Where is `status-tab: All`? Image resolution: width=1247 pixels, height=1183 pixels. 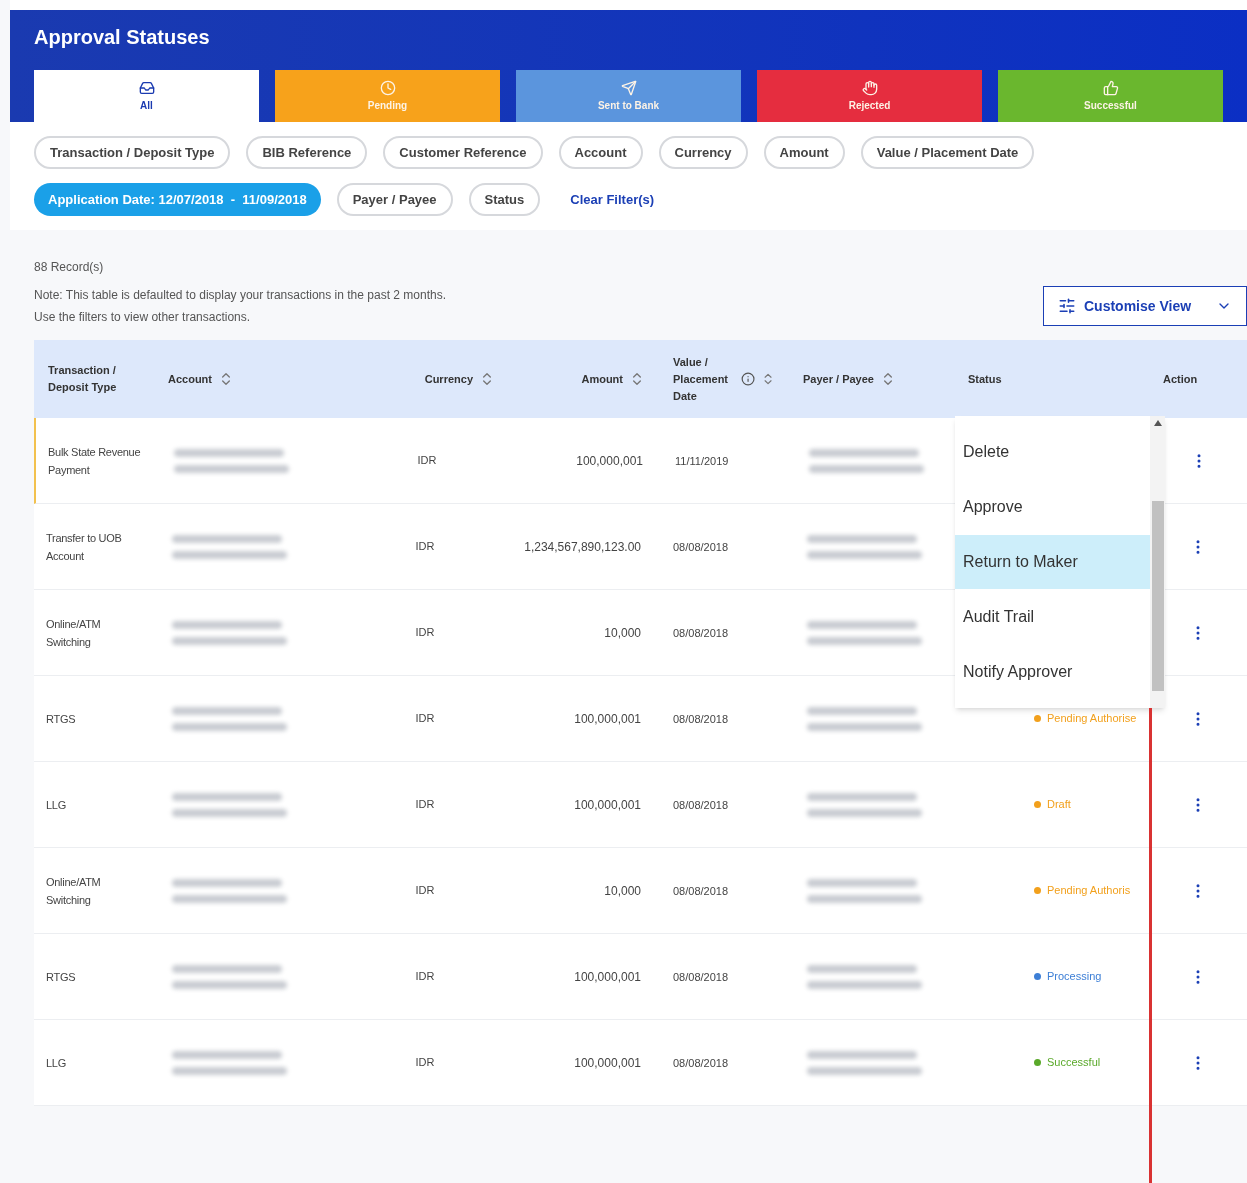 status-tab: All is located at coordinates (146, 96).